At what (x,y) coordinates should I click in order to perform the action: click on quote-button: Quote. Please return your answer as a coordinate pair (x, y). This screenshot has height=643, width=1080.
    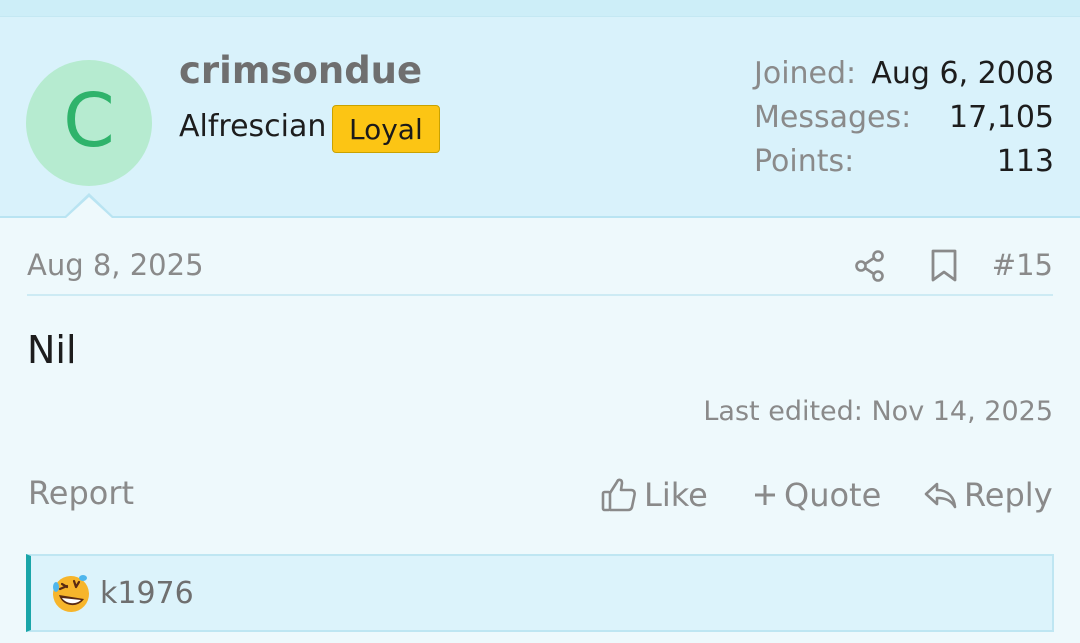
    Looking at the image, I should click on (816, 495).